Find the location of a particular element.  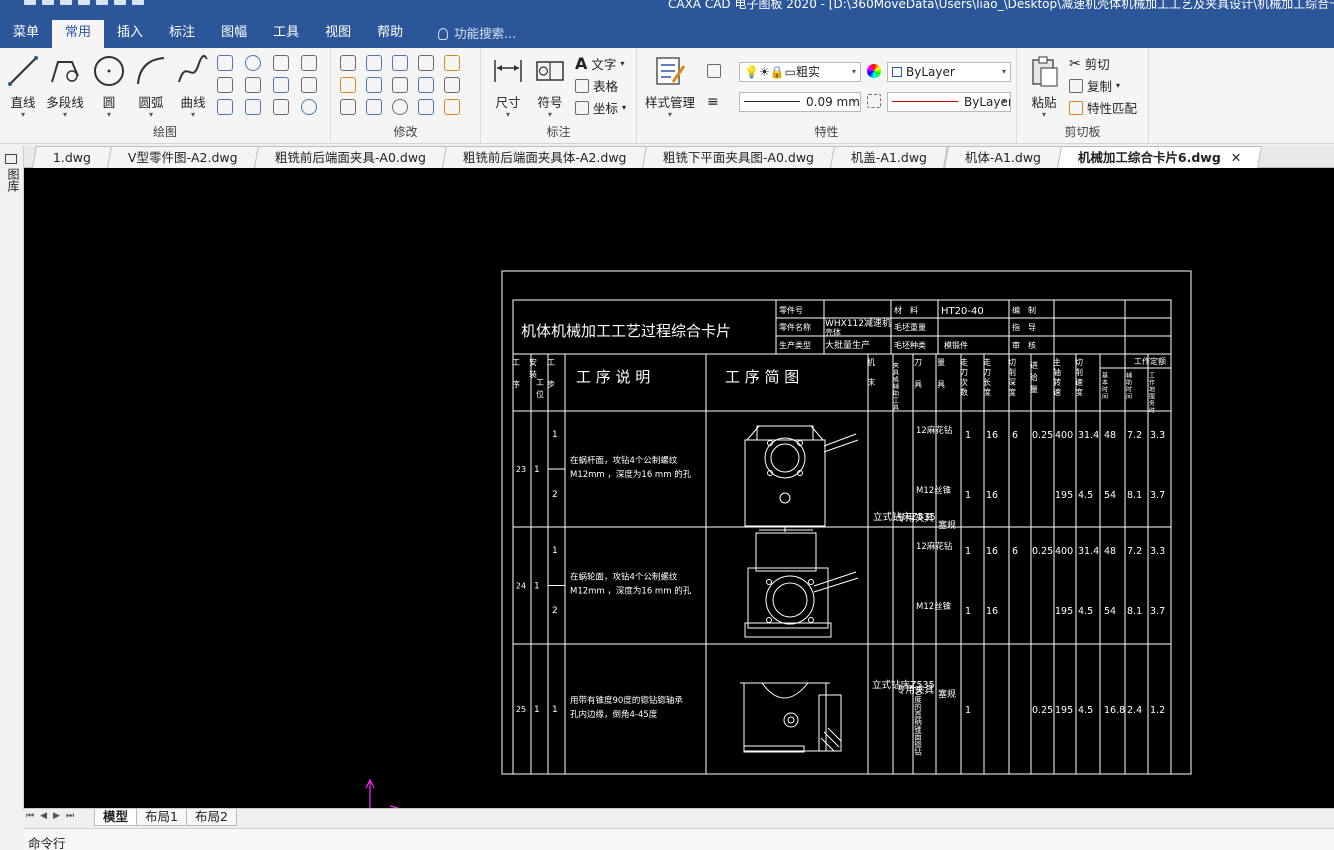

linetype-icon is located at coordinates (874, 101).